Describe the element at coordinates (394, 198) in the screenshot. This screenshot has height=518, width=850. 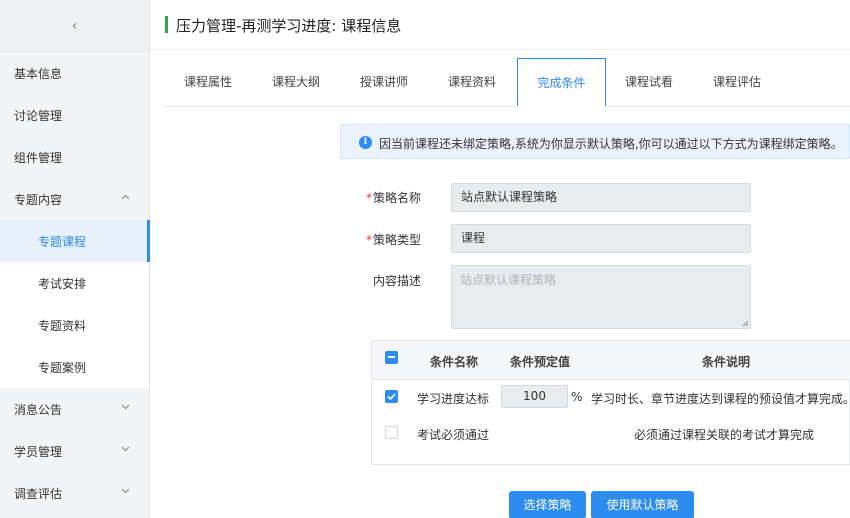
I see `strategy-name-label: *策略名称` at that location.